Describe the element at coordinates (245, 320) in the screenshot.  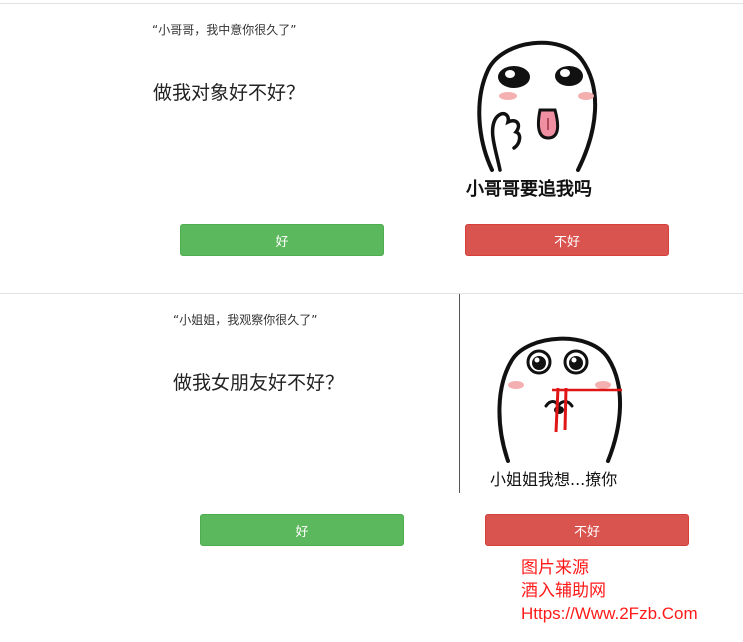
I see `quote-text: “小姐姐，我观察你很久了”` at that location.